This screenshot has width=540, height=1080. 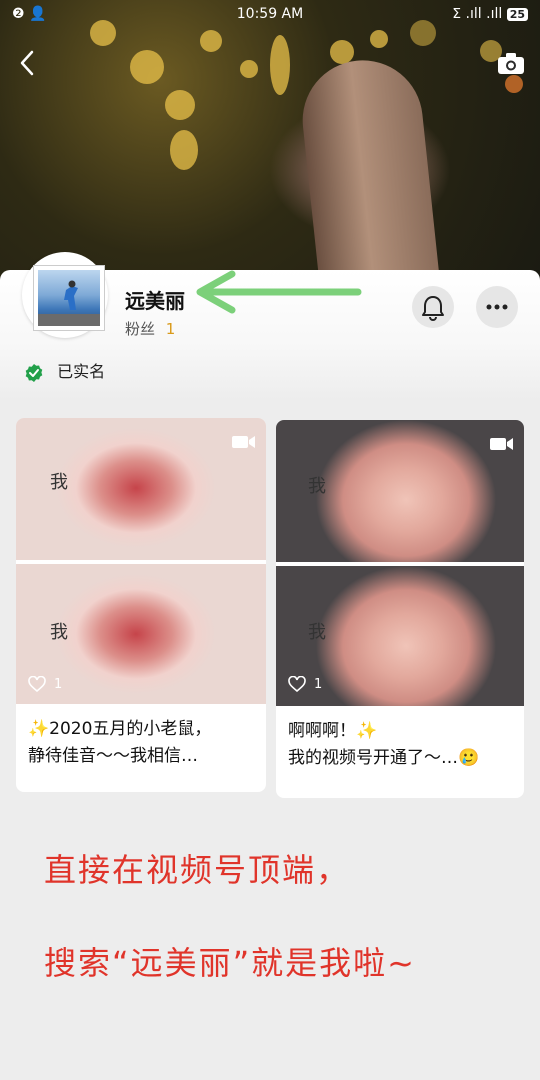 What do you see at coordinates (477, 14) in the screenshot?
I see `signal-icon: ⵉ .ıll .ıll` at bounding box center [477, 14].